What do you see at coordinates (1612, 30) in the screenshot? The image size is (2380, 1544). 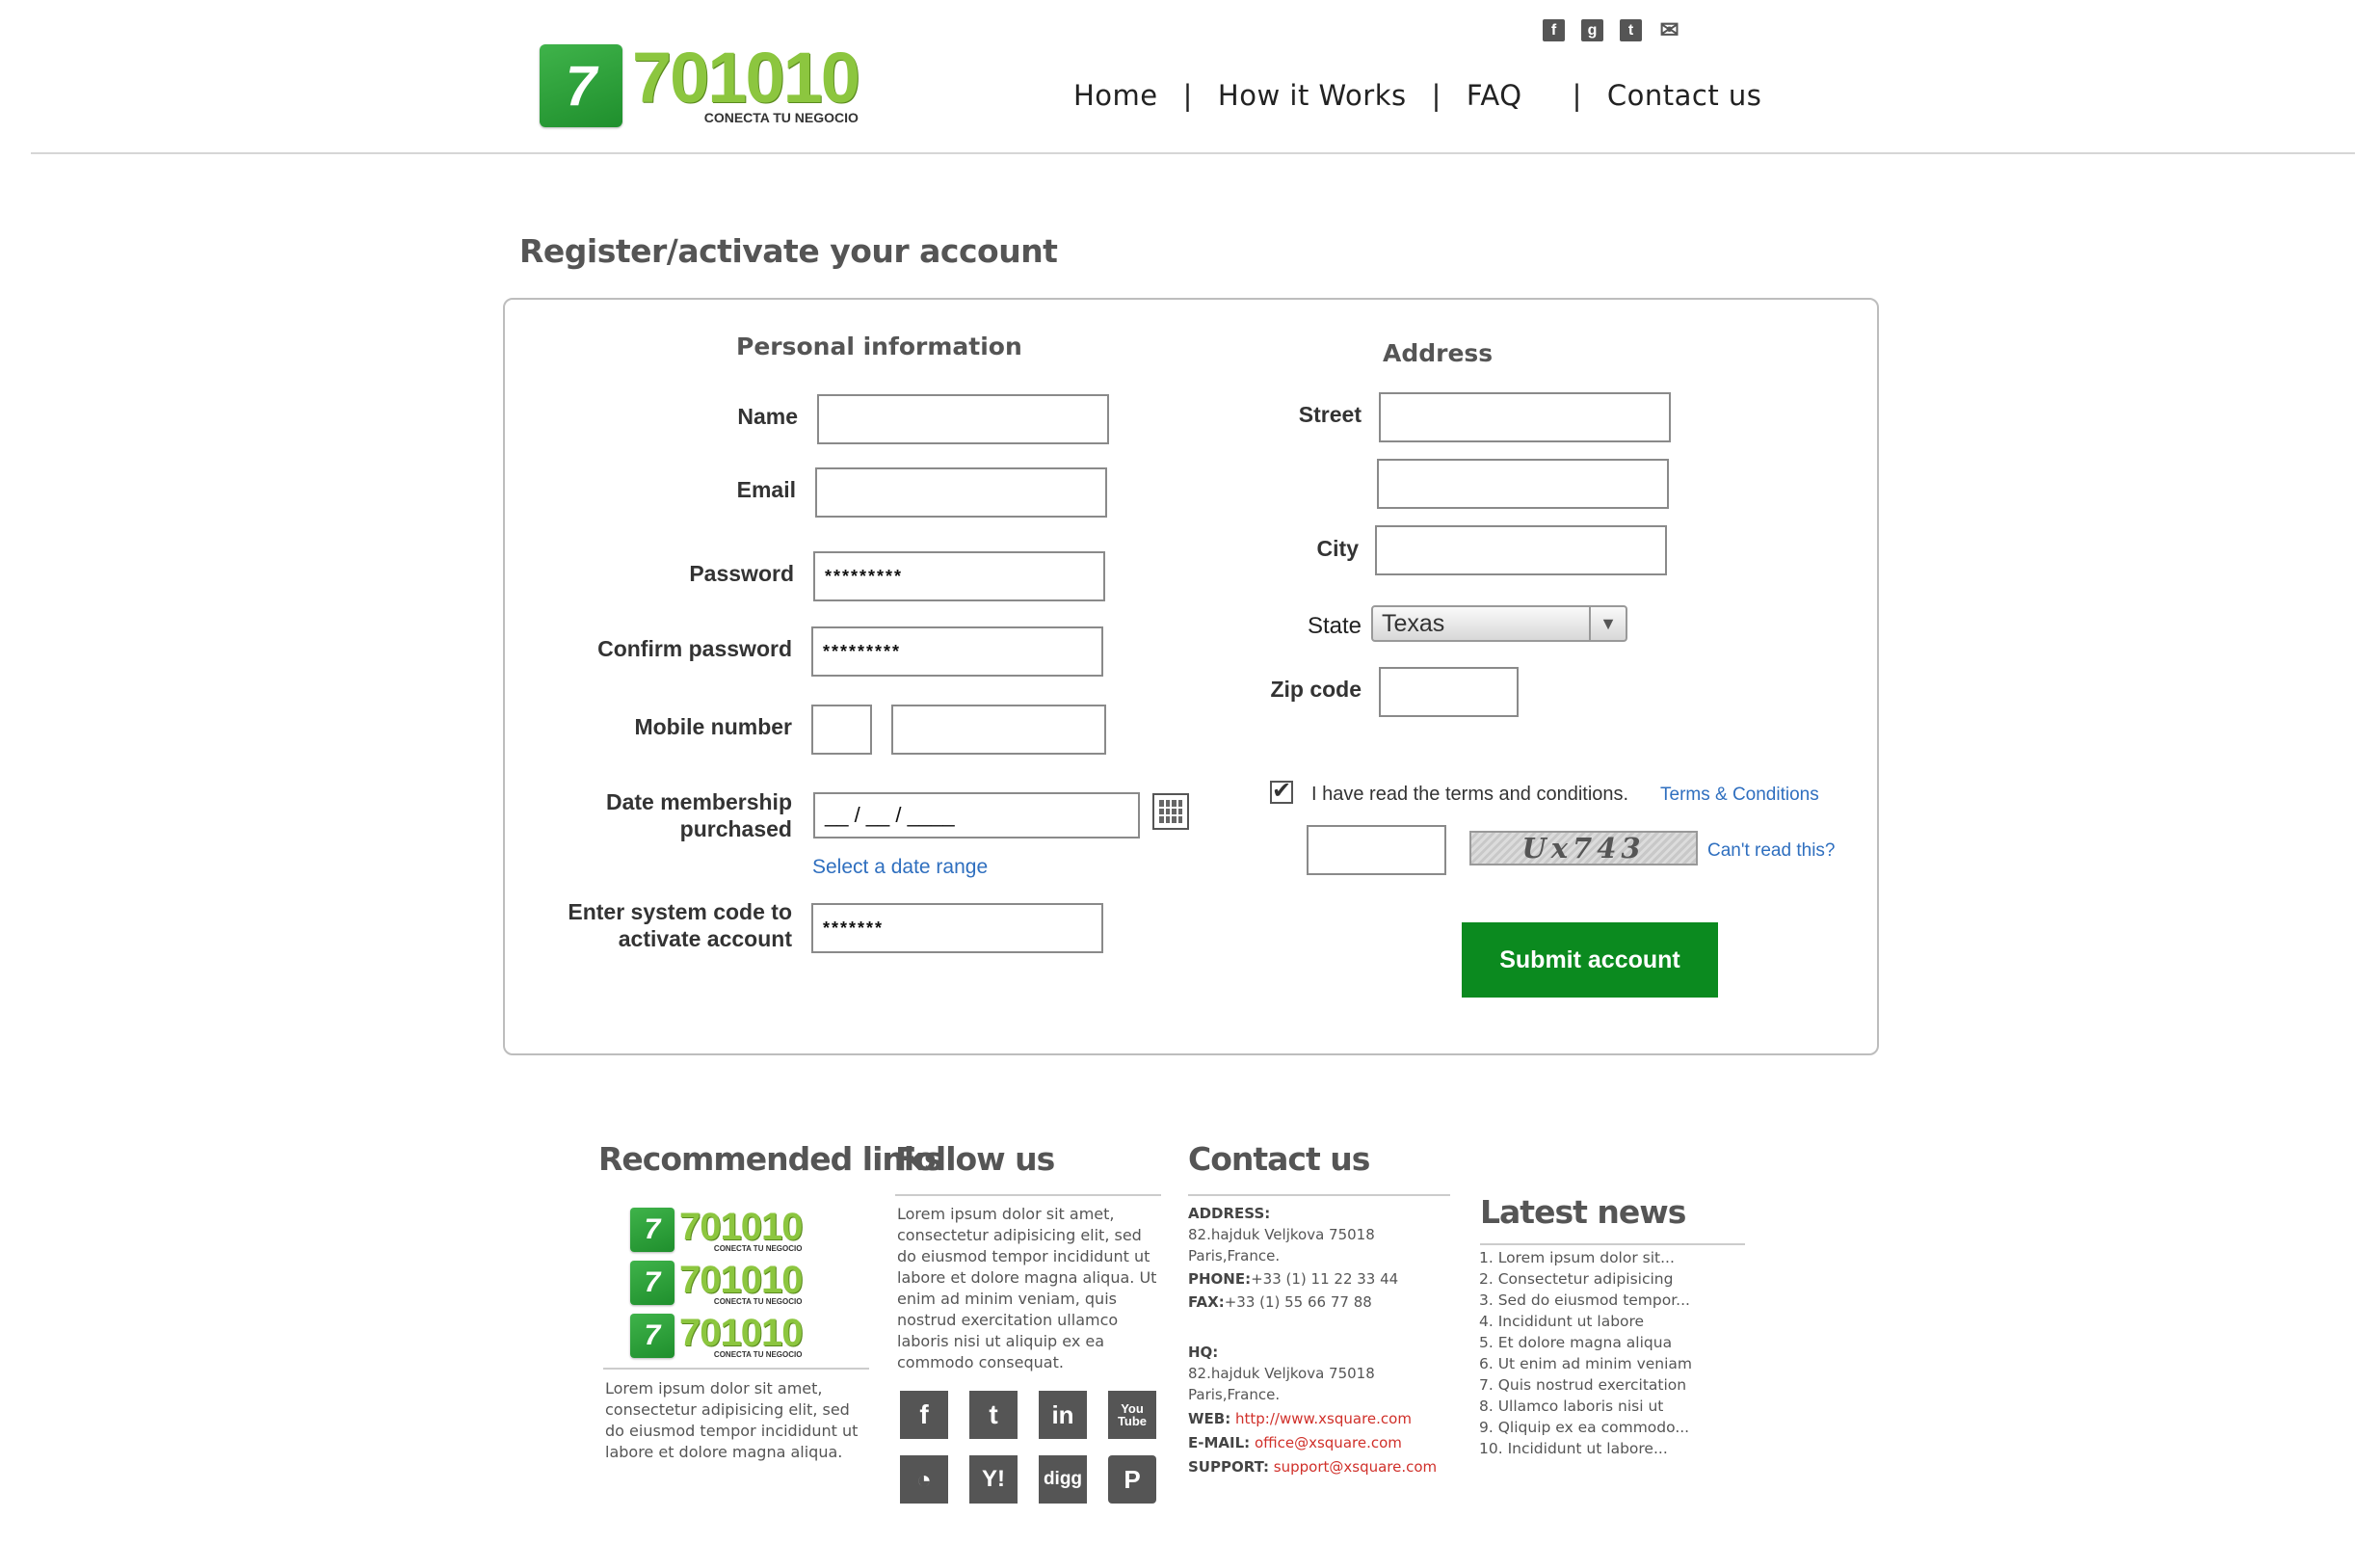 I see `header-social-icons: f g t ✉` at bounding box center [1612, 30].